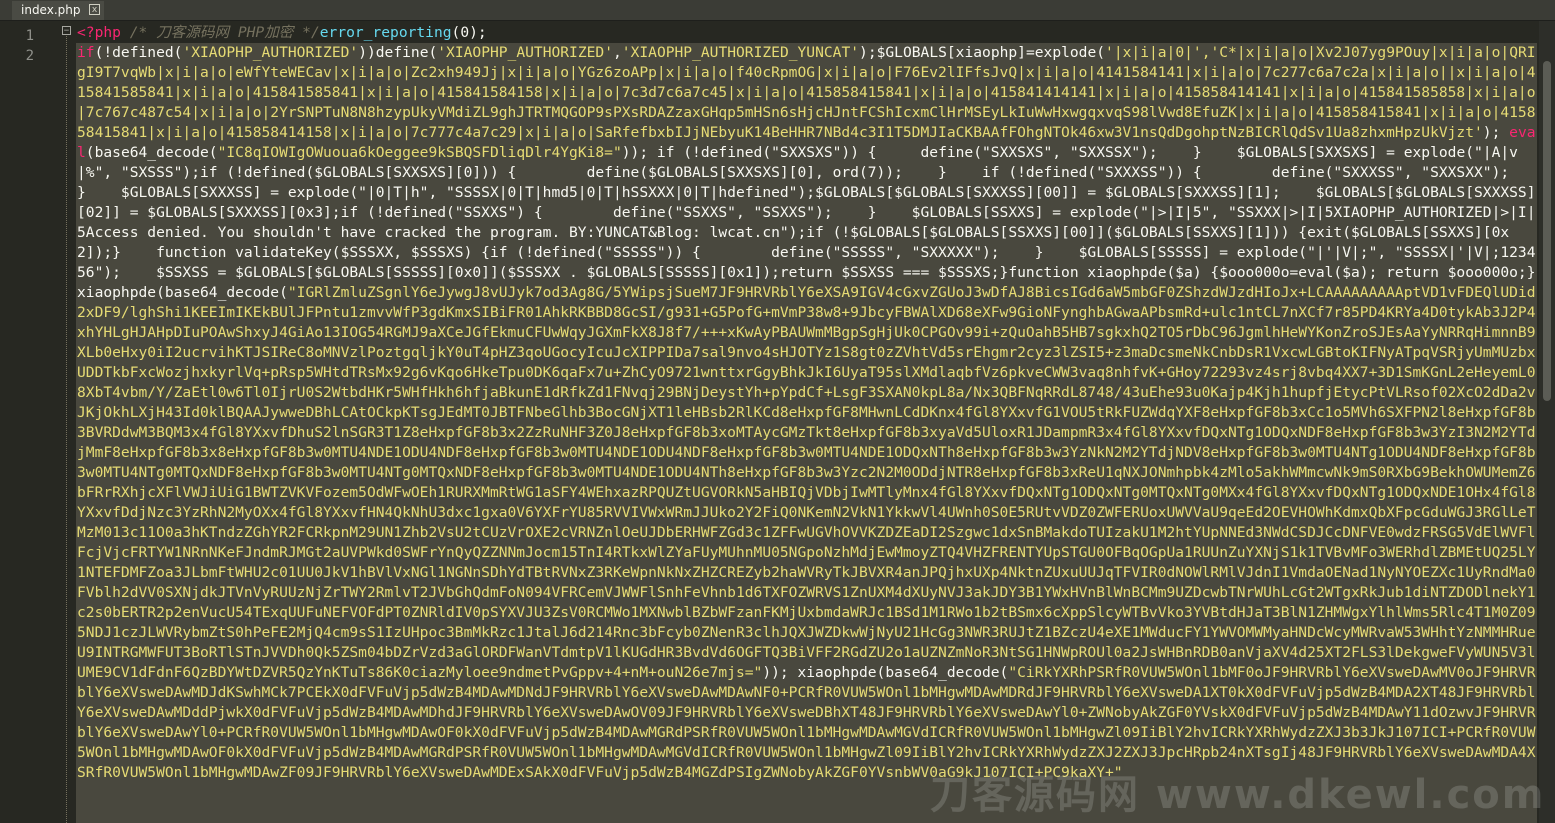 The height and width of the screenshot is (823, 1555). I want to click on watermark: 刀客源码网 www.dkewl.com, so click(1238, 795).